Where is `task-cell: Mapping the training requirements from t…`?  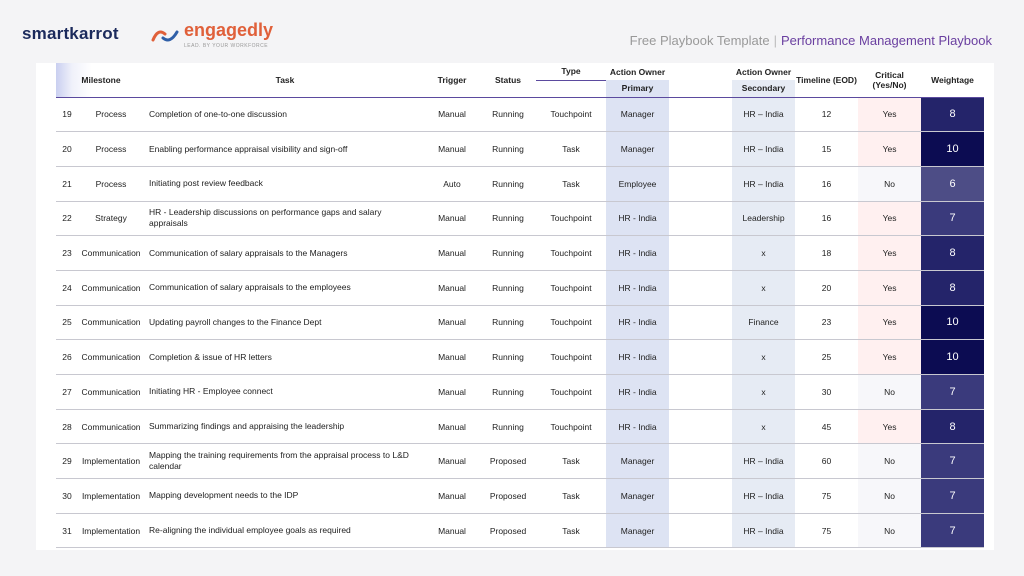
task-cell: Mapping the training requirements from t… is located at coordinates (285, 461).